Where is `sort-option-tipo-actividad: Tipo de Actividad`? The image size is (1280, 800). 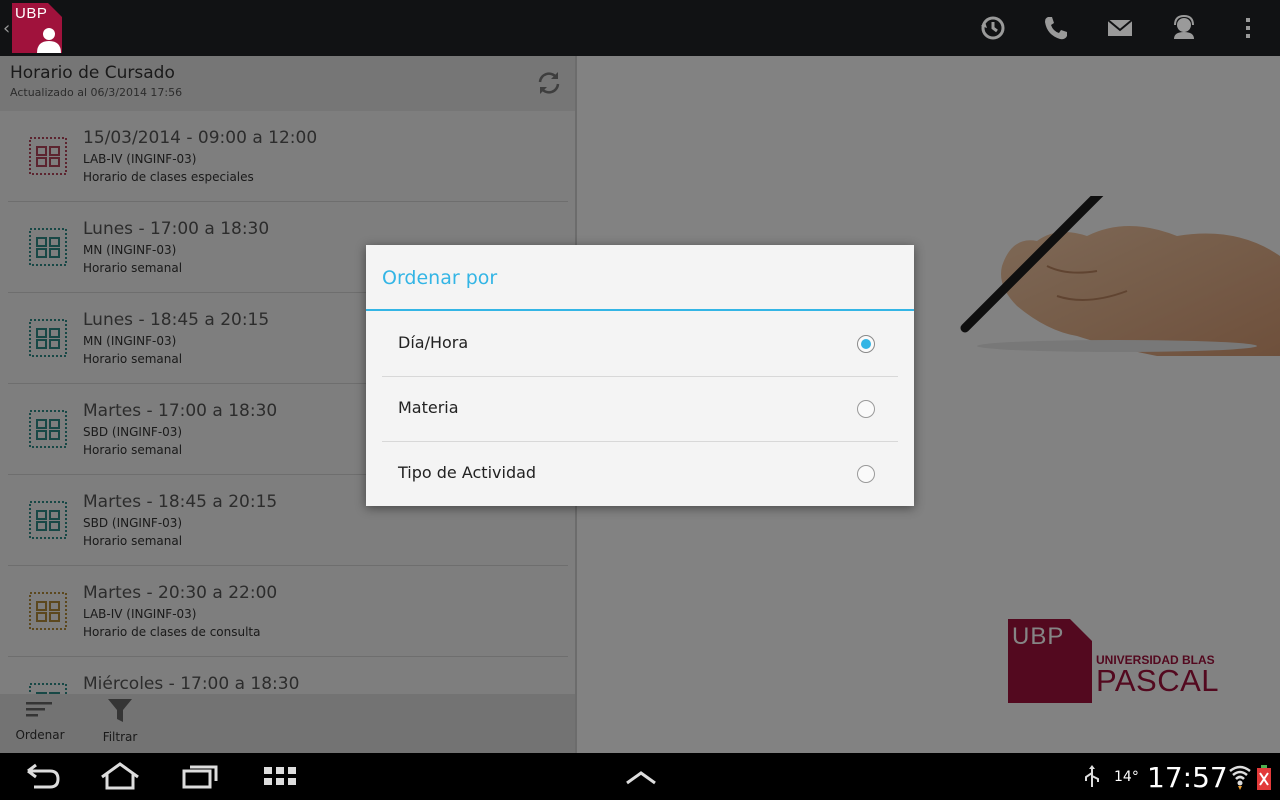 sort-option-tipo-actividad: Tipo de Actividad is located at coordinates (640, 473).